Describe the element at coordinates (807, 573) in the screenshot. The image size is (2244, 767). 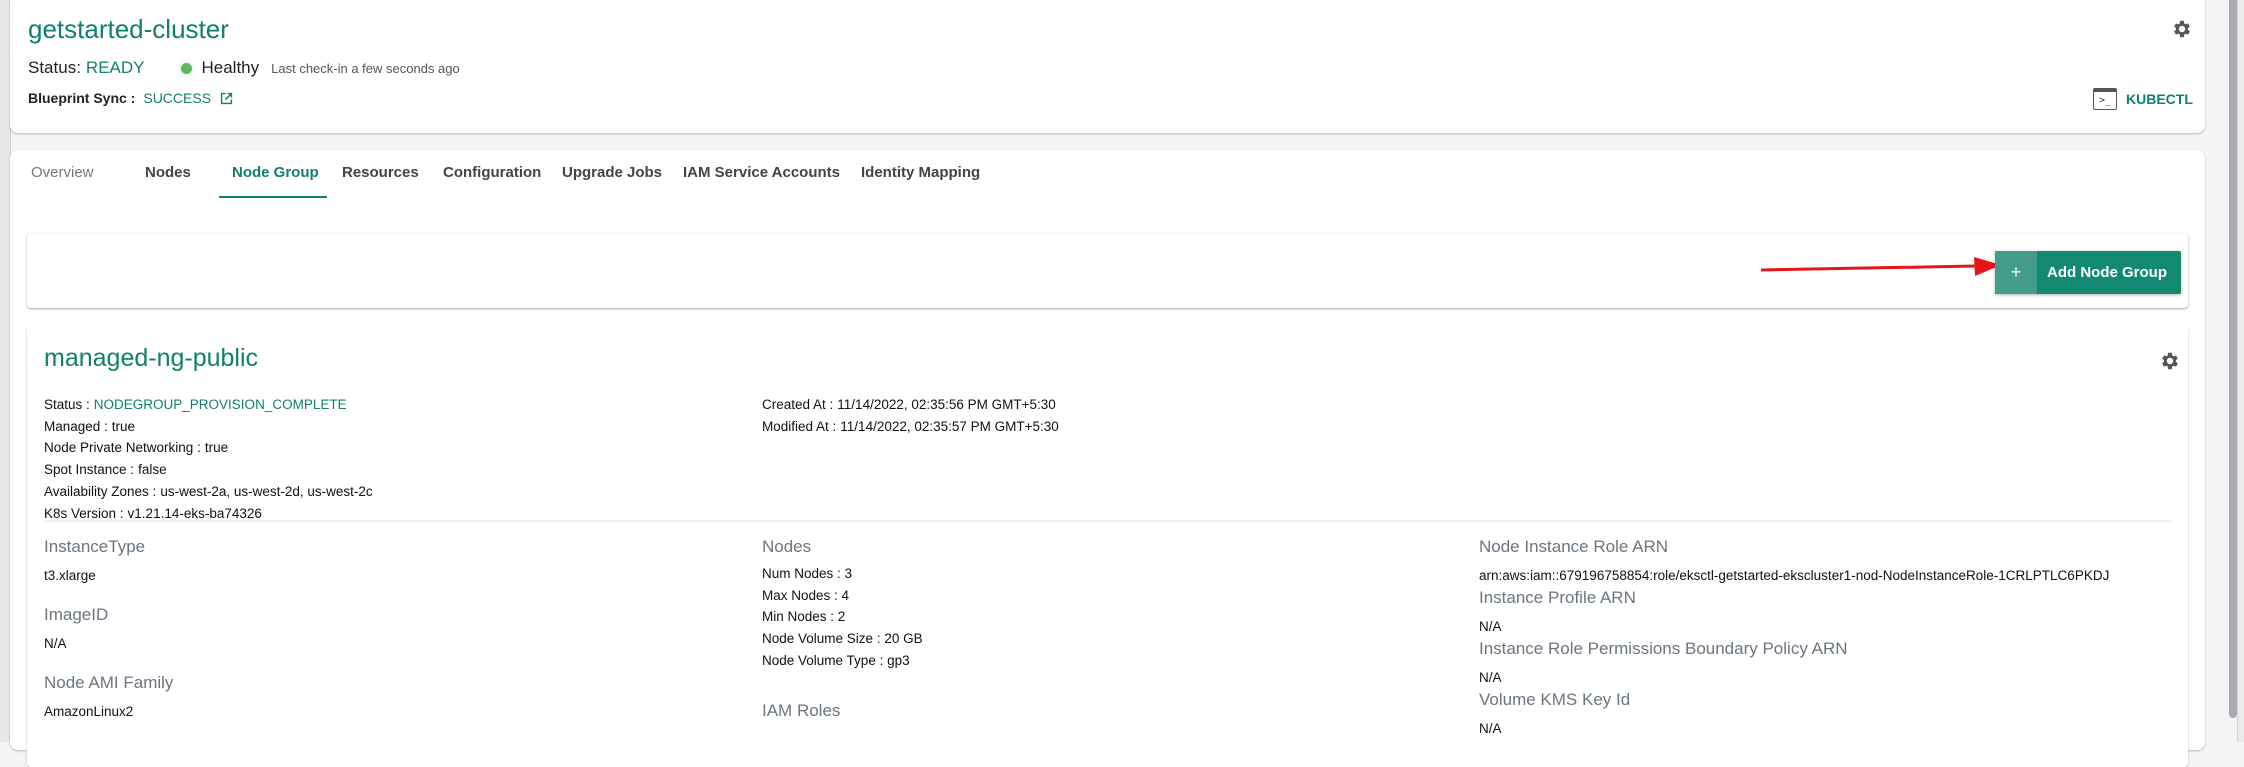
I see `num-nodes: Num Nodes : 3` at that location.